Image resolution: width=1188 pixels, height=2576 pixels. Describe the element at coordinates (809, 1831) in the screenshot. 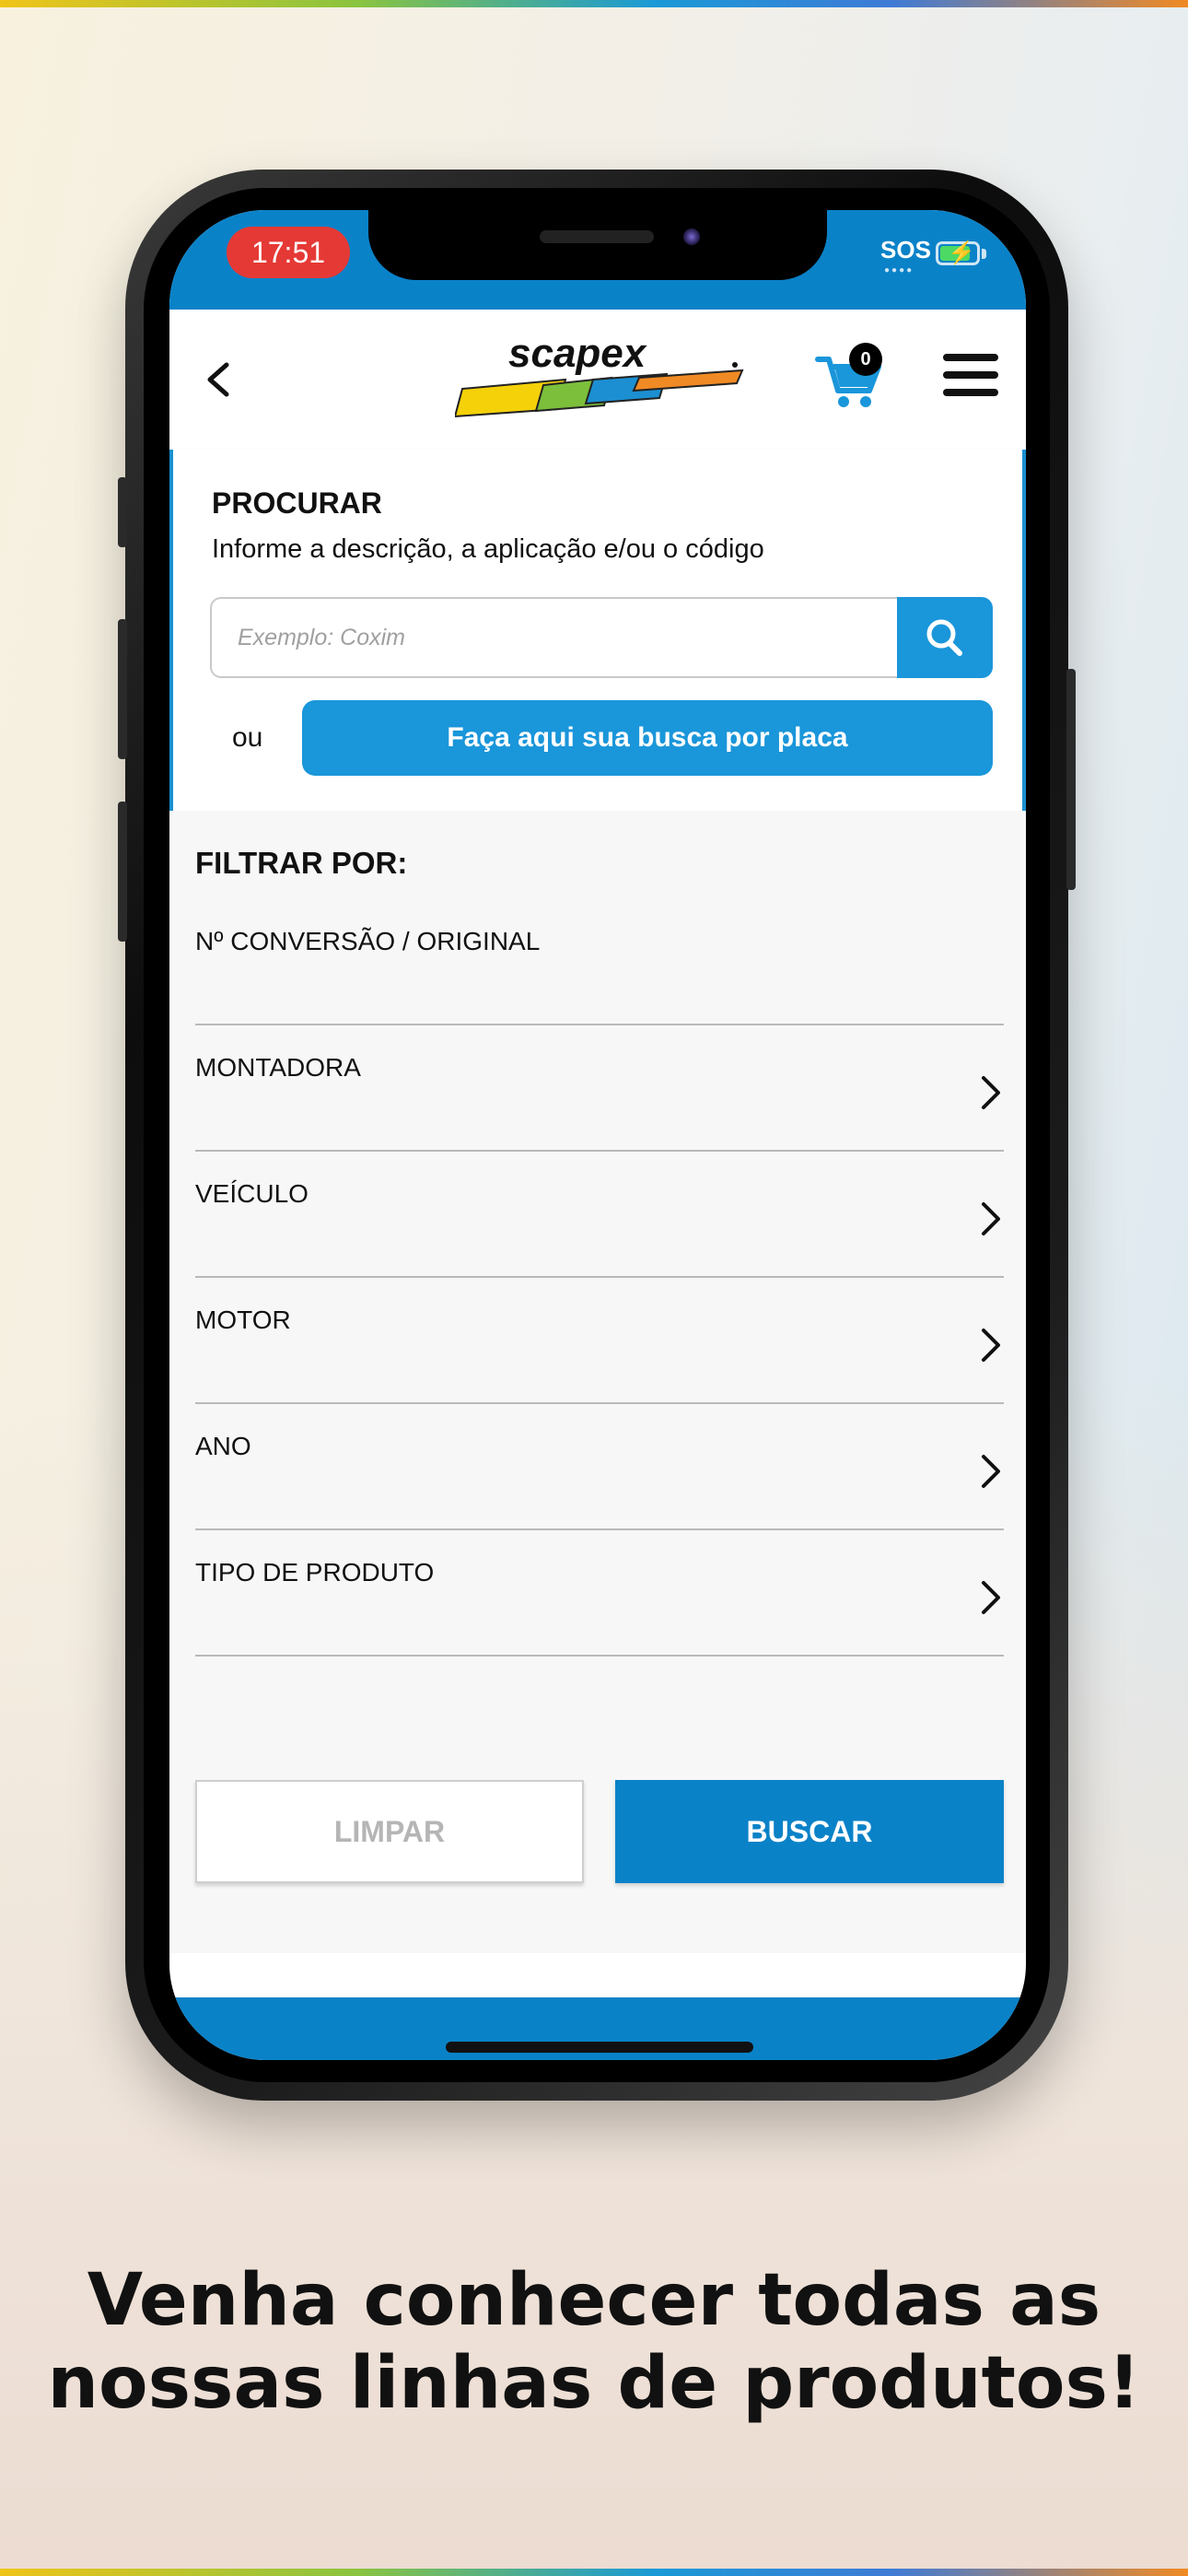

I see `search-submit-button: BUSCAR` at that location.